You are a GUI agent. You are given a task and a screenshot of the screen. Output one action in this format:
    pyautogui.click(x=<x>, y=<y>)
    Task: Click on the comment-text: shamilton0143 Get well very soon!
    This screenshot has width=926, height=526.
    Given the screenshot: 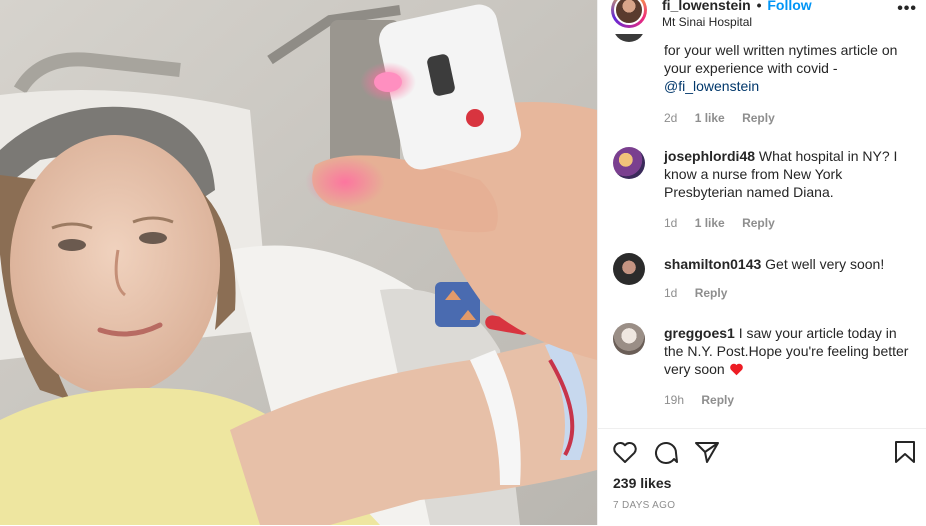 What is the action you would take?
    pyautogui.click(x=787, y=264)
    